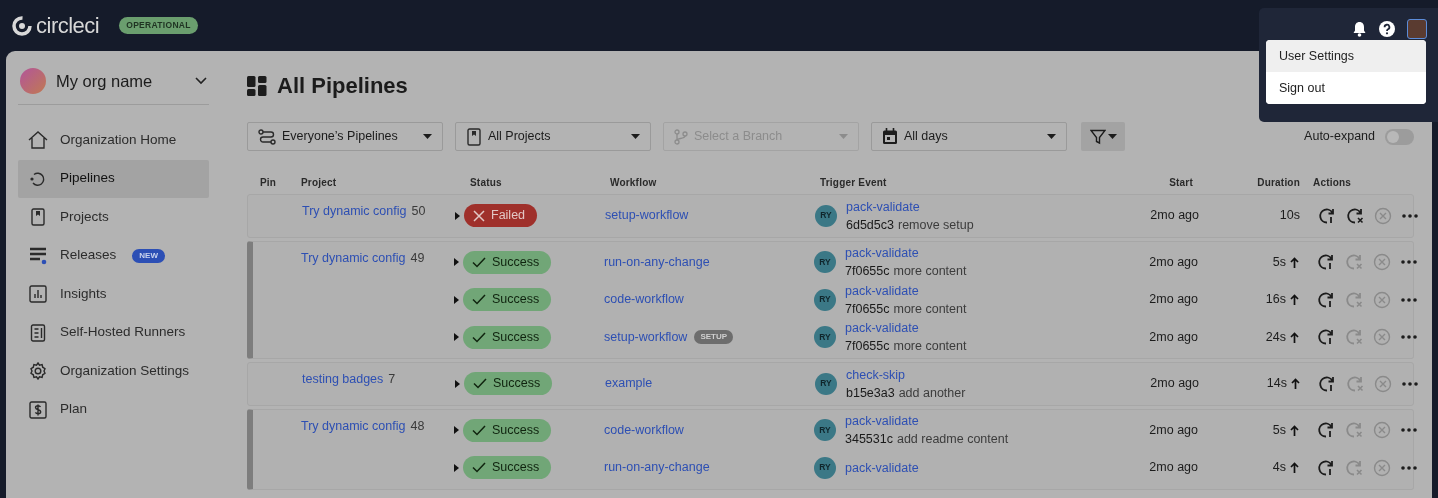 The image size is (1438, 498). What do you see at coordinates (268, 182) in the screenshot?
I see `column-header: Pin` at bounding box center [268, 182].